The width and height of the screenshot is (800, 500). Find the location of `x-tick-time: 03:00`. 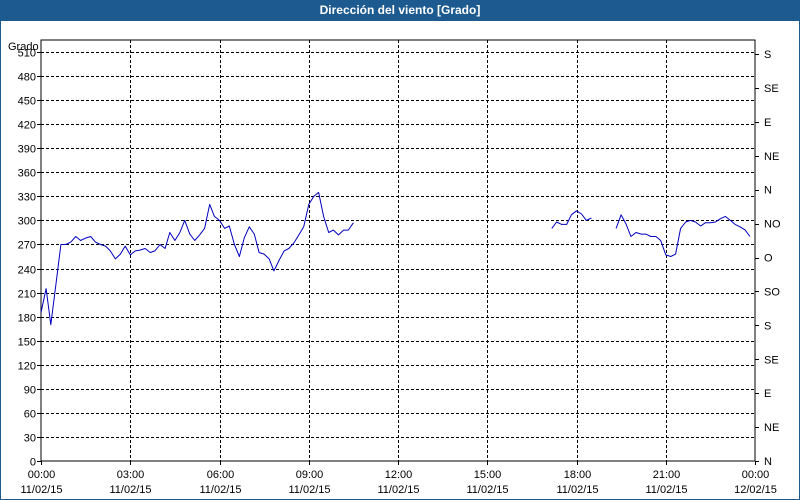

x-tick-time: 03:00 is located at coordinates (131, 475).